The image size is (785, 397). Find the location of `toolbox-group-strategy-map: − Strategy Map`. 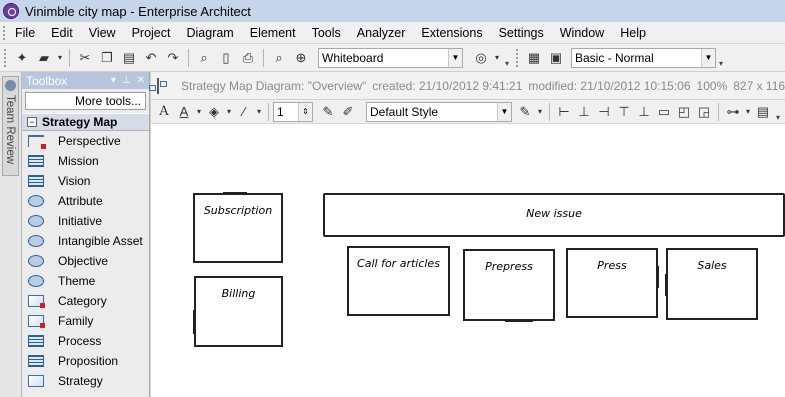

toolbox-group-strategy-map: − Strategy Map is located at coordinates (85, 122).